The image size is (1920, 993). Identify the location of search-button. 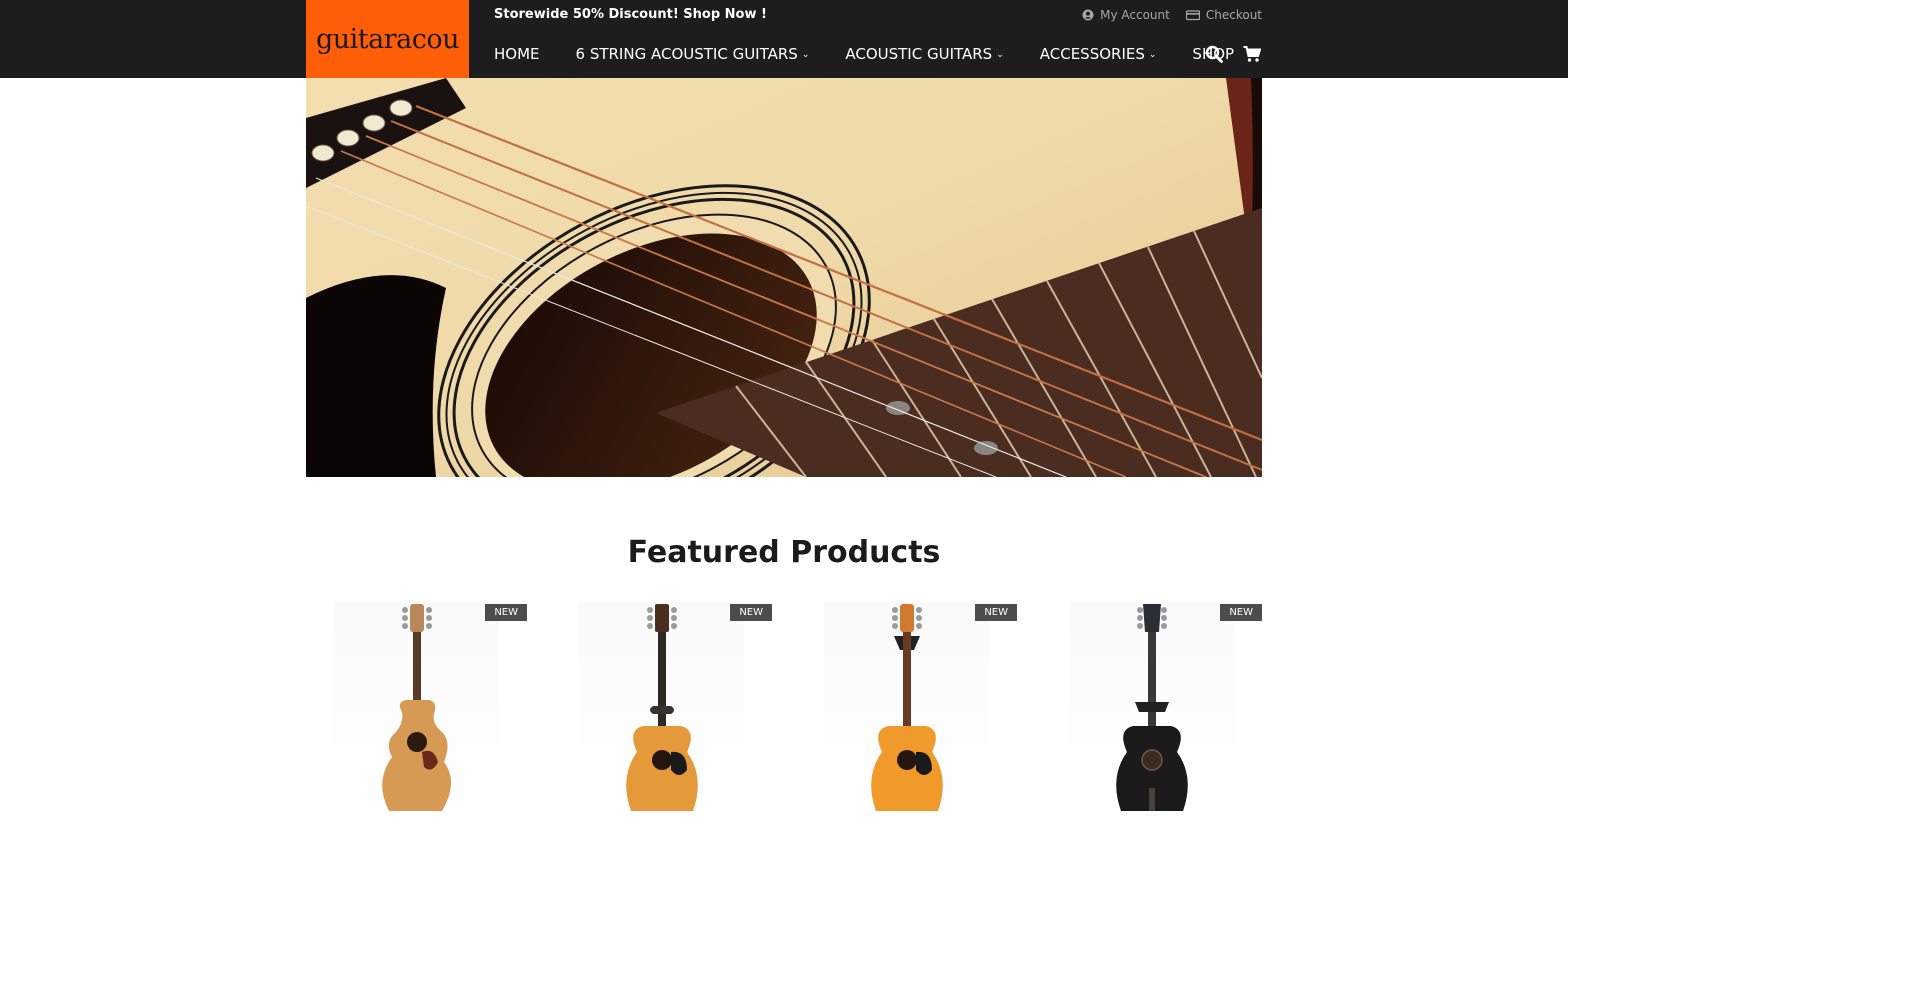
(1214, 54).